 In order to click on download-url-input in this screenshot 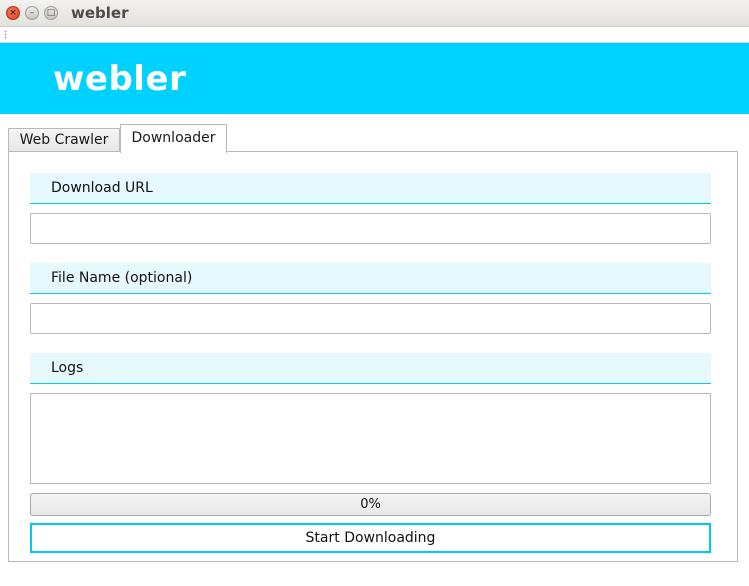, I will do `click(370, 228)`.